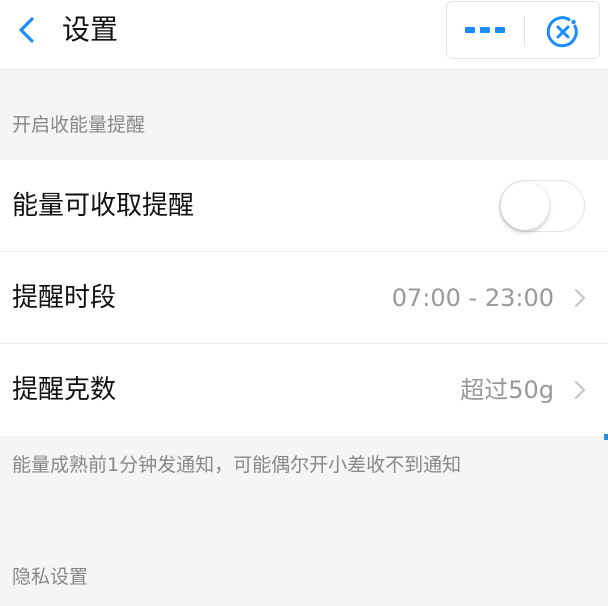 The height and width of the screenshot is (606, 608). I want to click on mini-program-capsule, so click(523, 30).